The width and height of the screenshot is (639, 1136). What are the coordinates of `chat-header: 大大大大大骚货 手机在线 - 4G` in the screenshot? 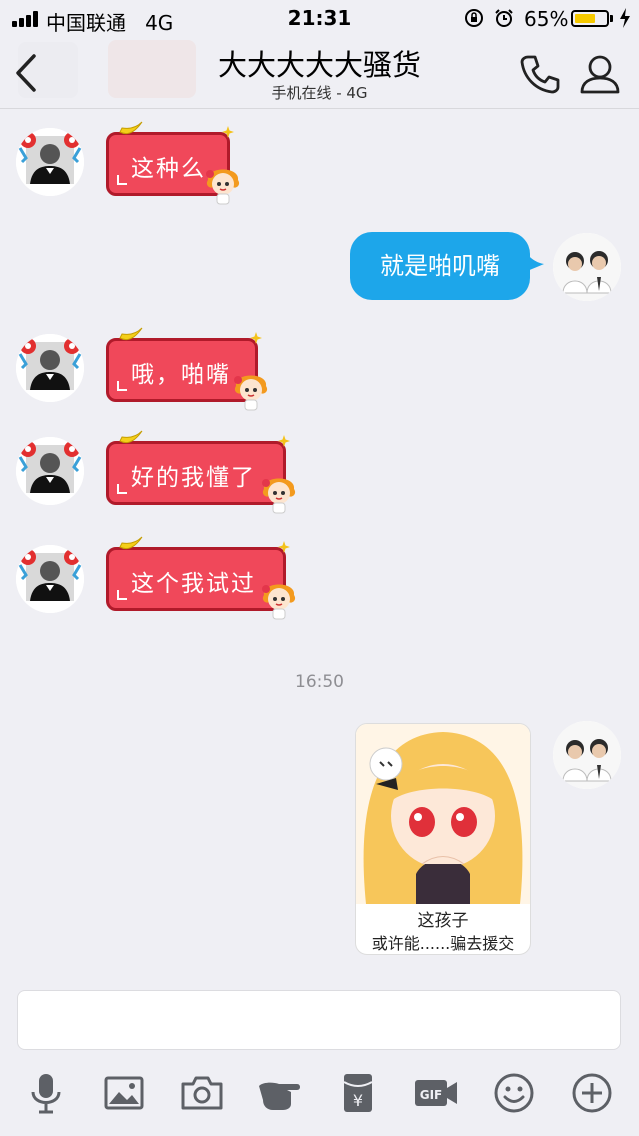 It's located at (319, 73).